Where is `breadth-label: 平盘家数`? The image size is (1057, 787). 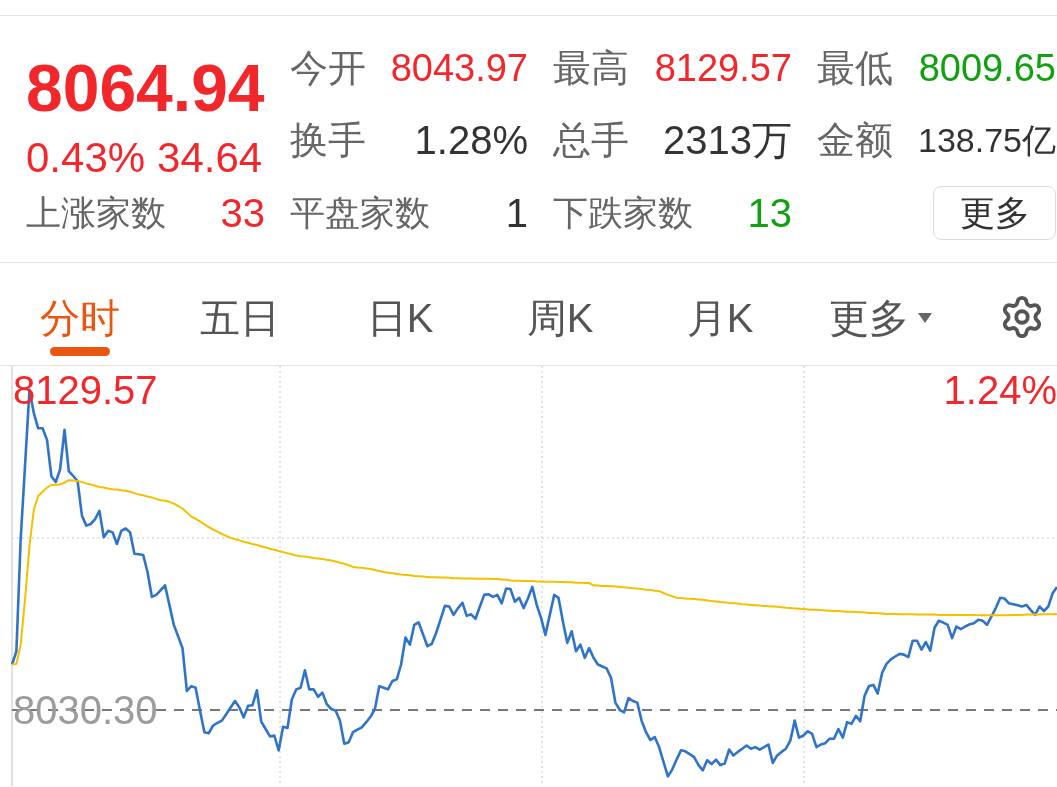 breadth-label: 平盘家数 is located at coordinates (360, 212).